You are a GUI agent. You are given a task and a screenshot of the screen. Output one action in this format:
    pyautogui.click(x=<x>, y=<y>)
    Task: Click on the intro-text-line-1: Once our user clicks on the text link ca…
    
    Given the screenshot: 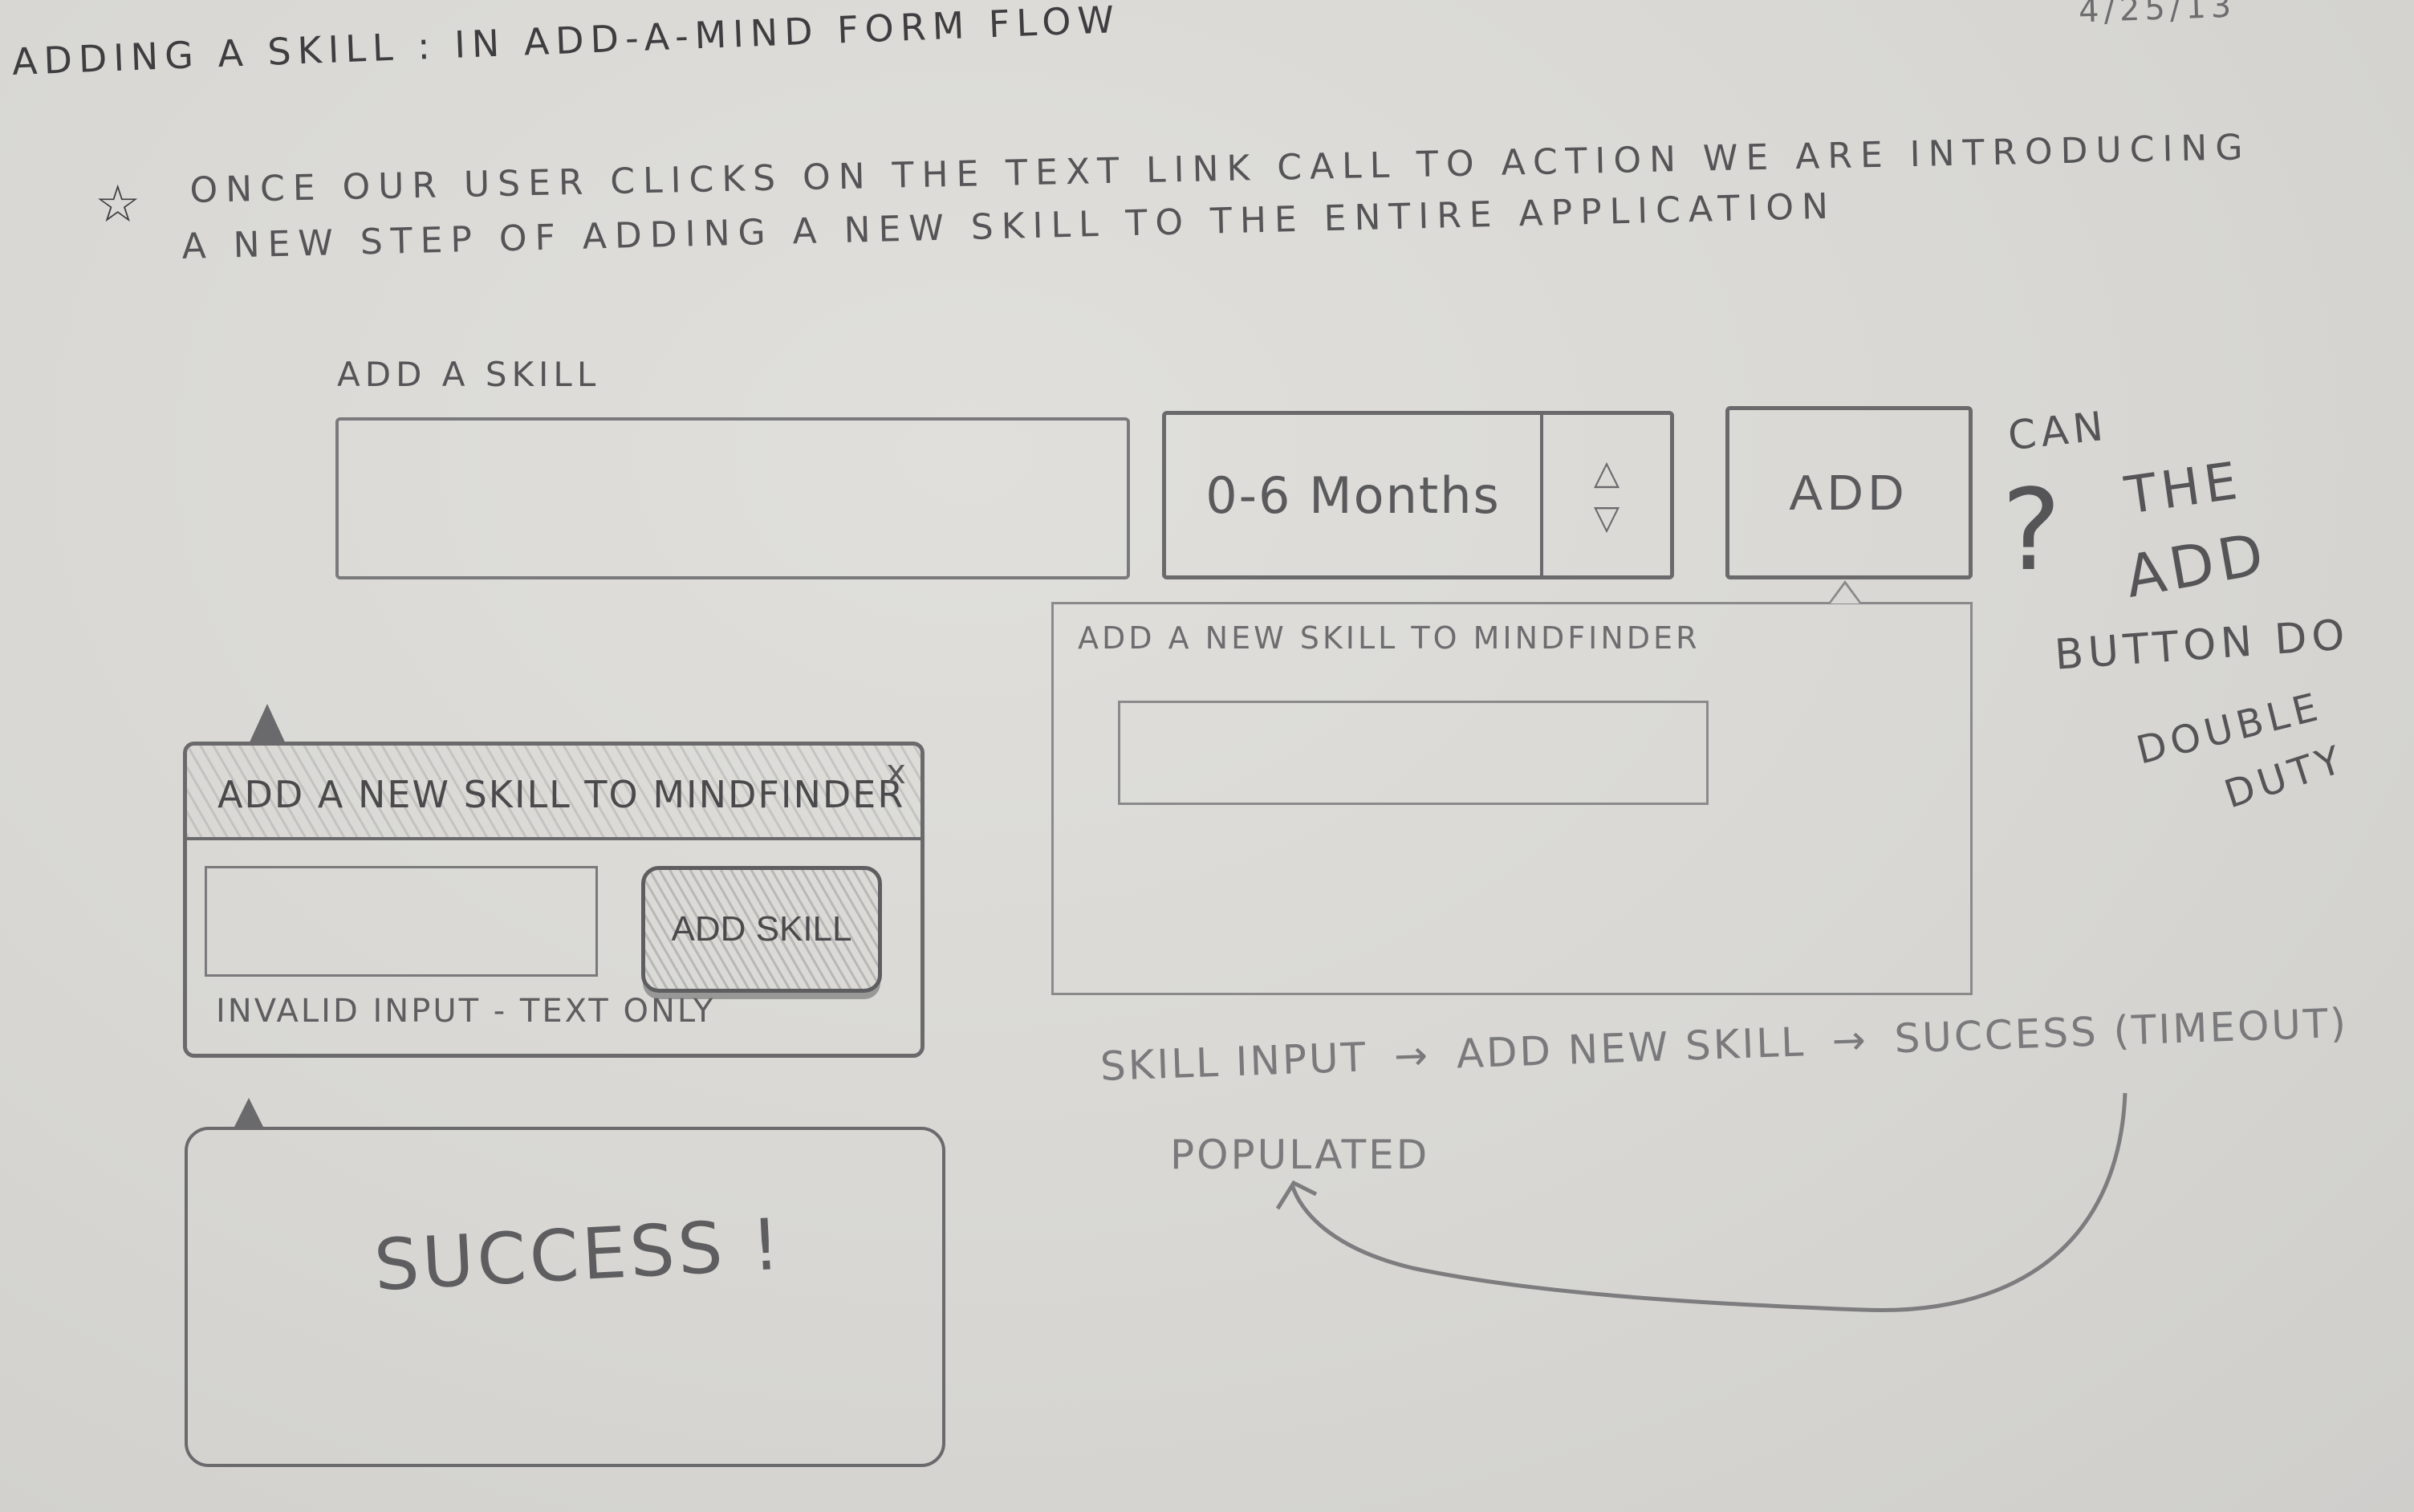 What is the action you would take?
    pyautogui.click(x=1220, y=169)
    